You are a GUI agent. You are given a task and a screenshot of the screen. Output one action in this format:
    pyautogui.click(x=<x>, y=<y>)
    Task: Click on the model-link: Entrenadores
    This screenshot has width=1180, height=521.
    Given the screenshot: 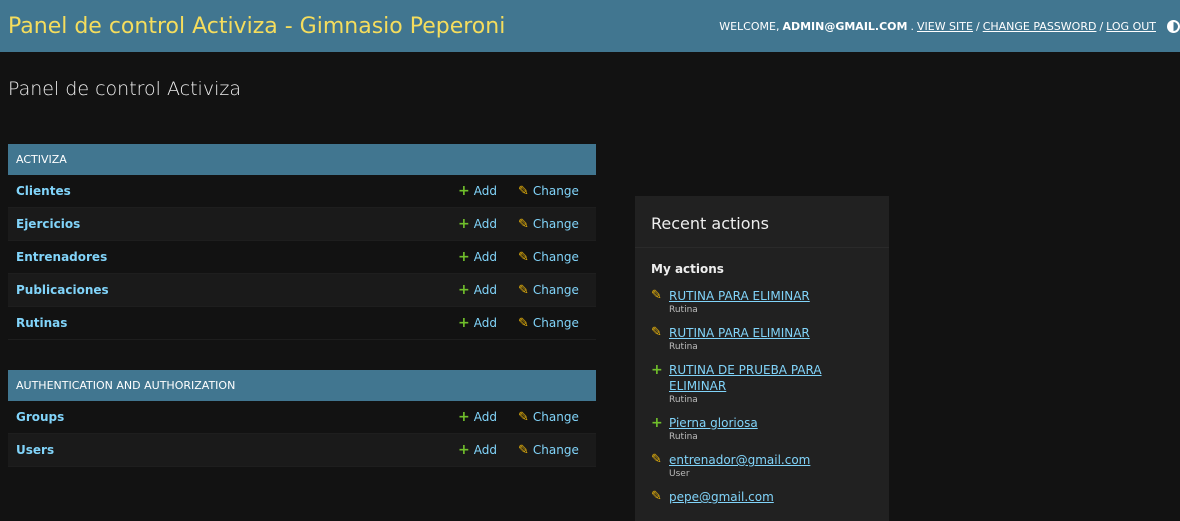 What is the action you would take?
    pyautogui.click(x=233, y=257)
    